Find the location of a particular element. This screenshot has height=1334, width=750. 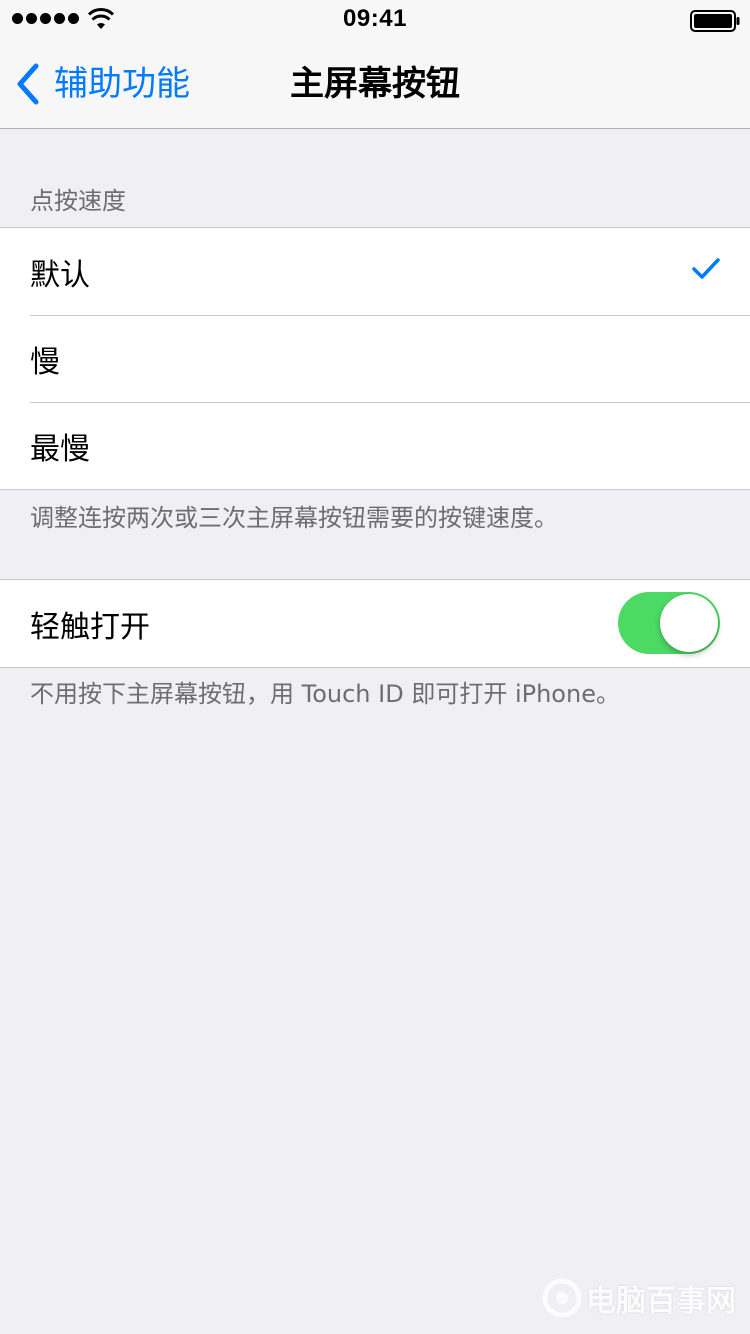

rest-finger-row: 轻触打开 is located at coordinates (375, 623).